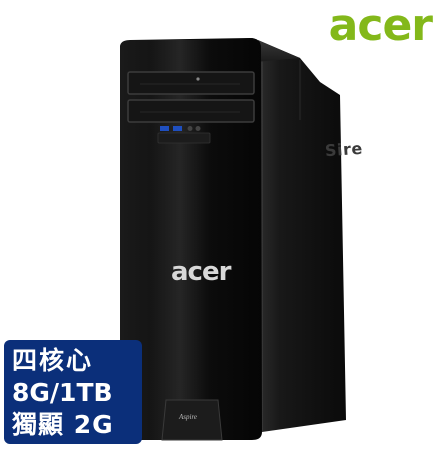 Image resolution: width=448 pixels, height=453 pixels. Describe the element at coordinates (201, 272) in the screenshot. I see `front-brand-logo: acer` at that location.